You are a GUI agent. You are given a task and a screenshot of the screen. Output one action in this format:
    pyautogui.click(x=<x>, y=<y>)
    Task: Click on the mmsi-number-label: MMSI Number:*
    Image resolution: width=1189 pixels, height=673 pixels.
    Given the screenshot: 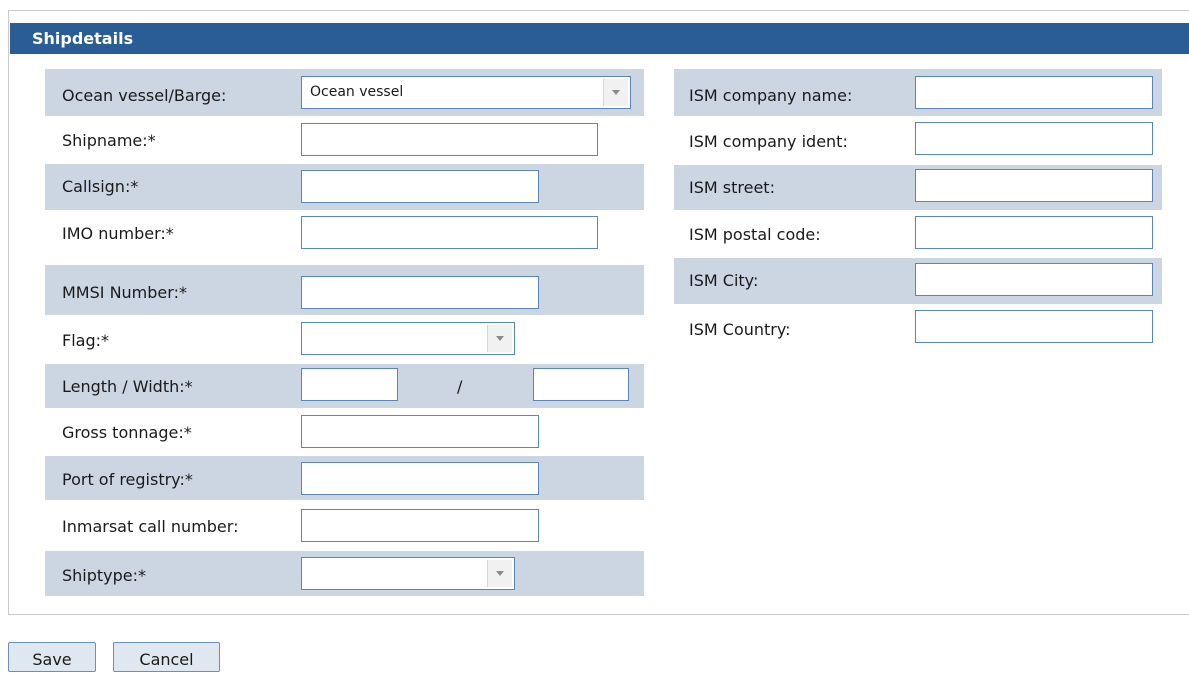 What is the action you would take?
    pyautogui.click(x=124, y=292)
    